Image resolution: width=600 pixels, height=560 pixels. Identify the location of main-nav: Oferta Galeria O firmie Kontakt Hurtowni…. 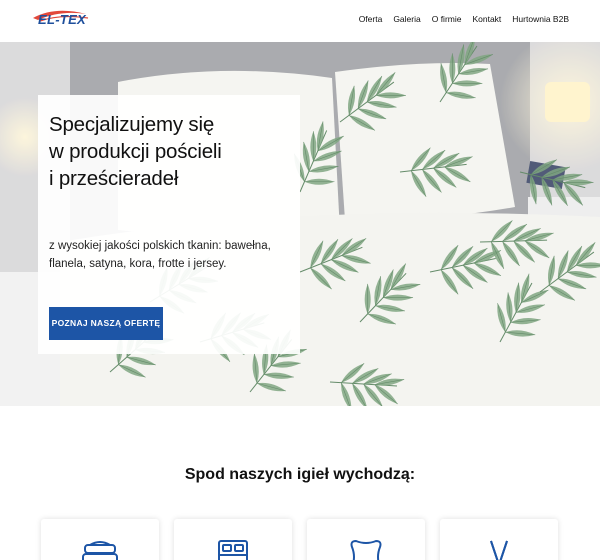
(464, 19).